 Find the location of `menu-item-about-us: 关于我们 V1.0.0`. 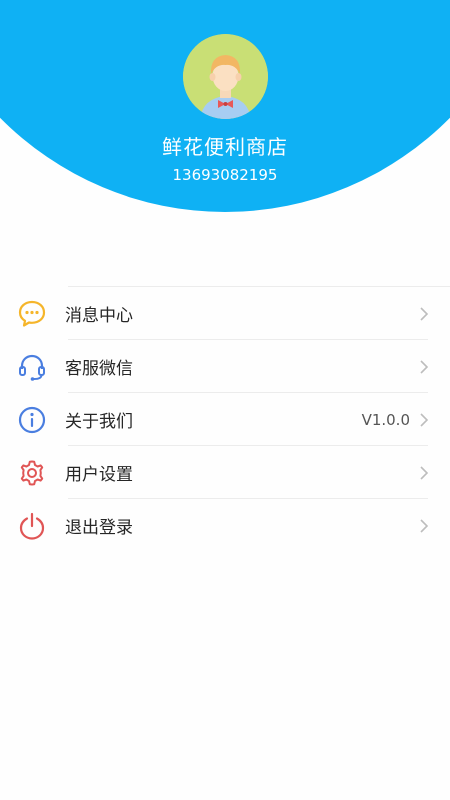

menu-item-about-us: 关于我们 V1.0.0 is located at coordinates (225, 419).